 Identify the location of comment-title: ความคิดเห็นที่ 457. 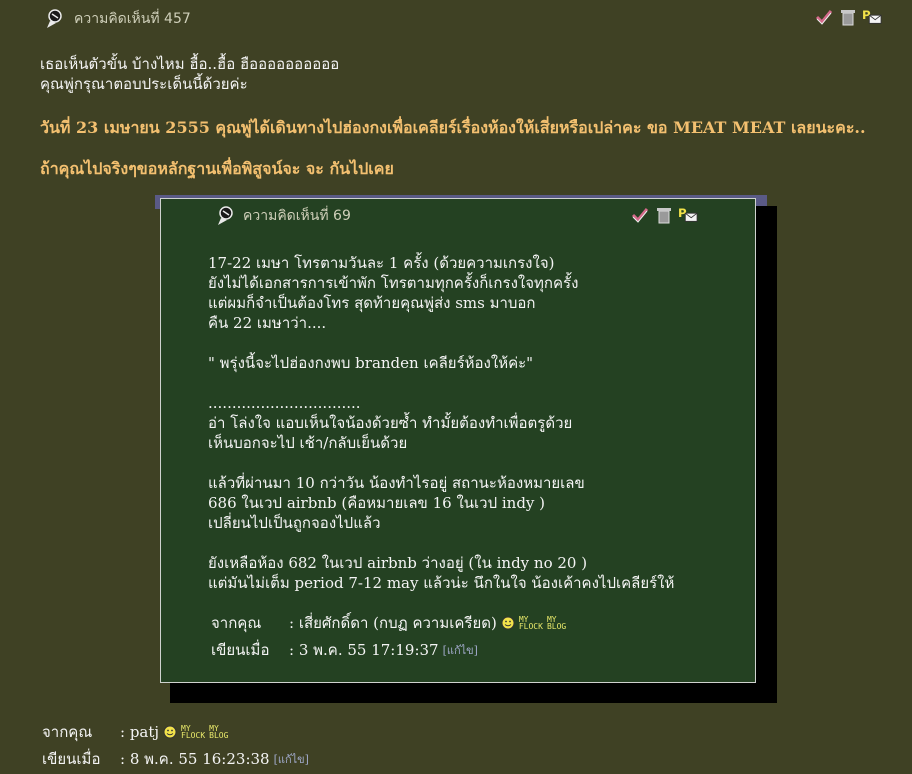
(132, 19).